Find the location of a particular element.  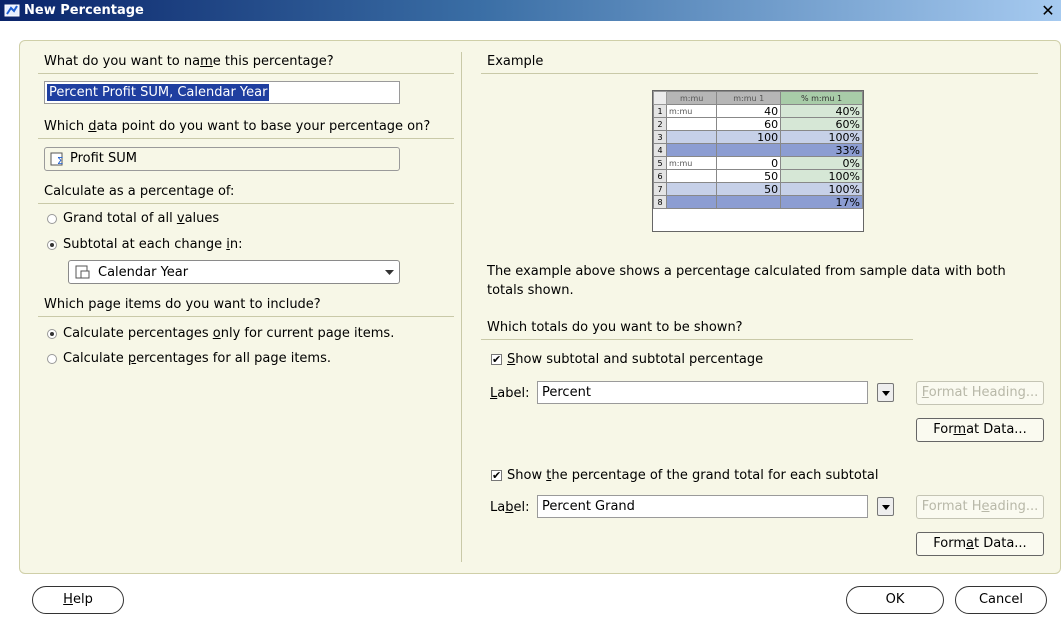

example-col-header: m:mu is located at coordinates (691, 98).